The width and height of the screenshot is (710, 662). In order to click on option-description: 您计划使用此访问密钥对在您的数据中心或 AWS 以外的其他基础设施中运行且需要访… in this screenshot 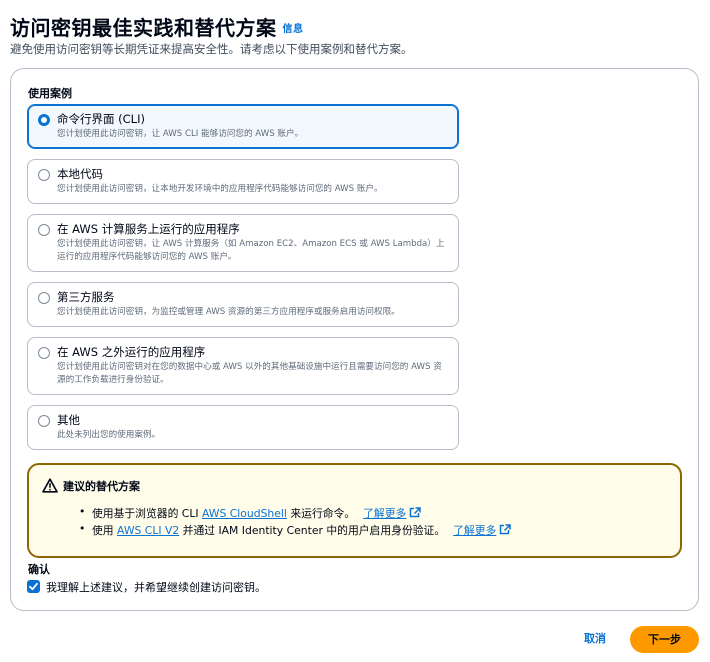, I will do `click(249, 373)`.